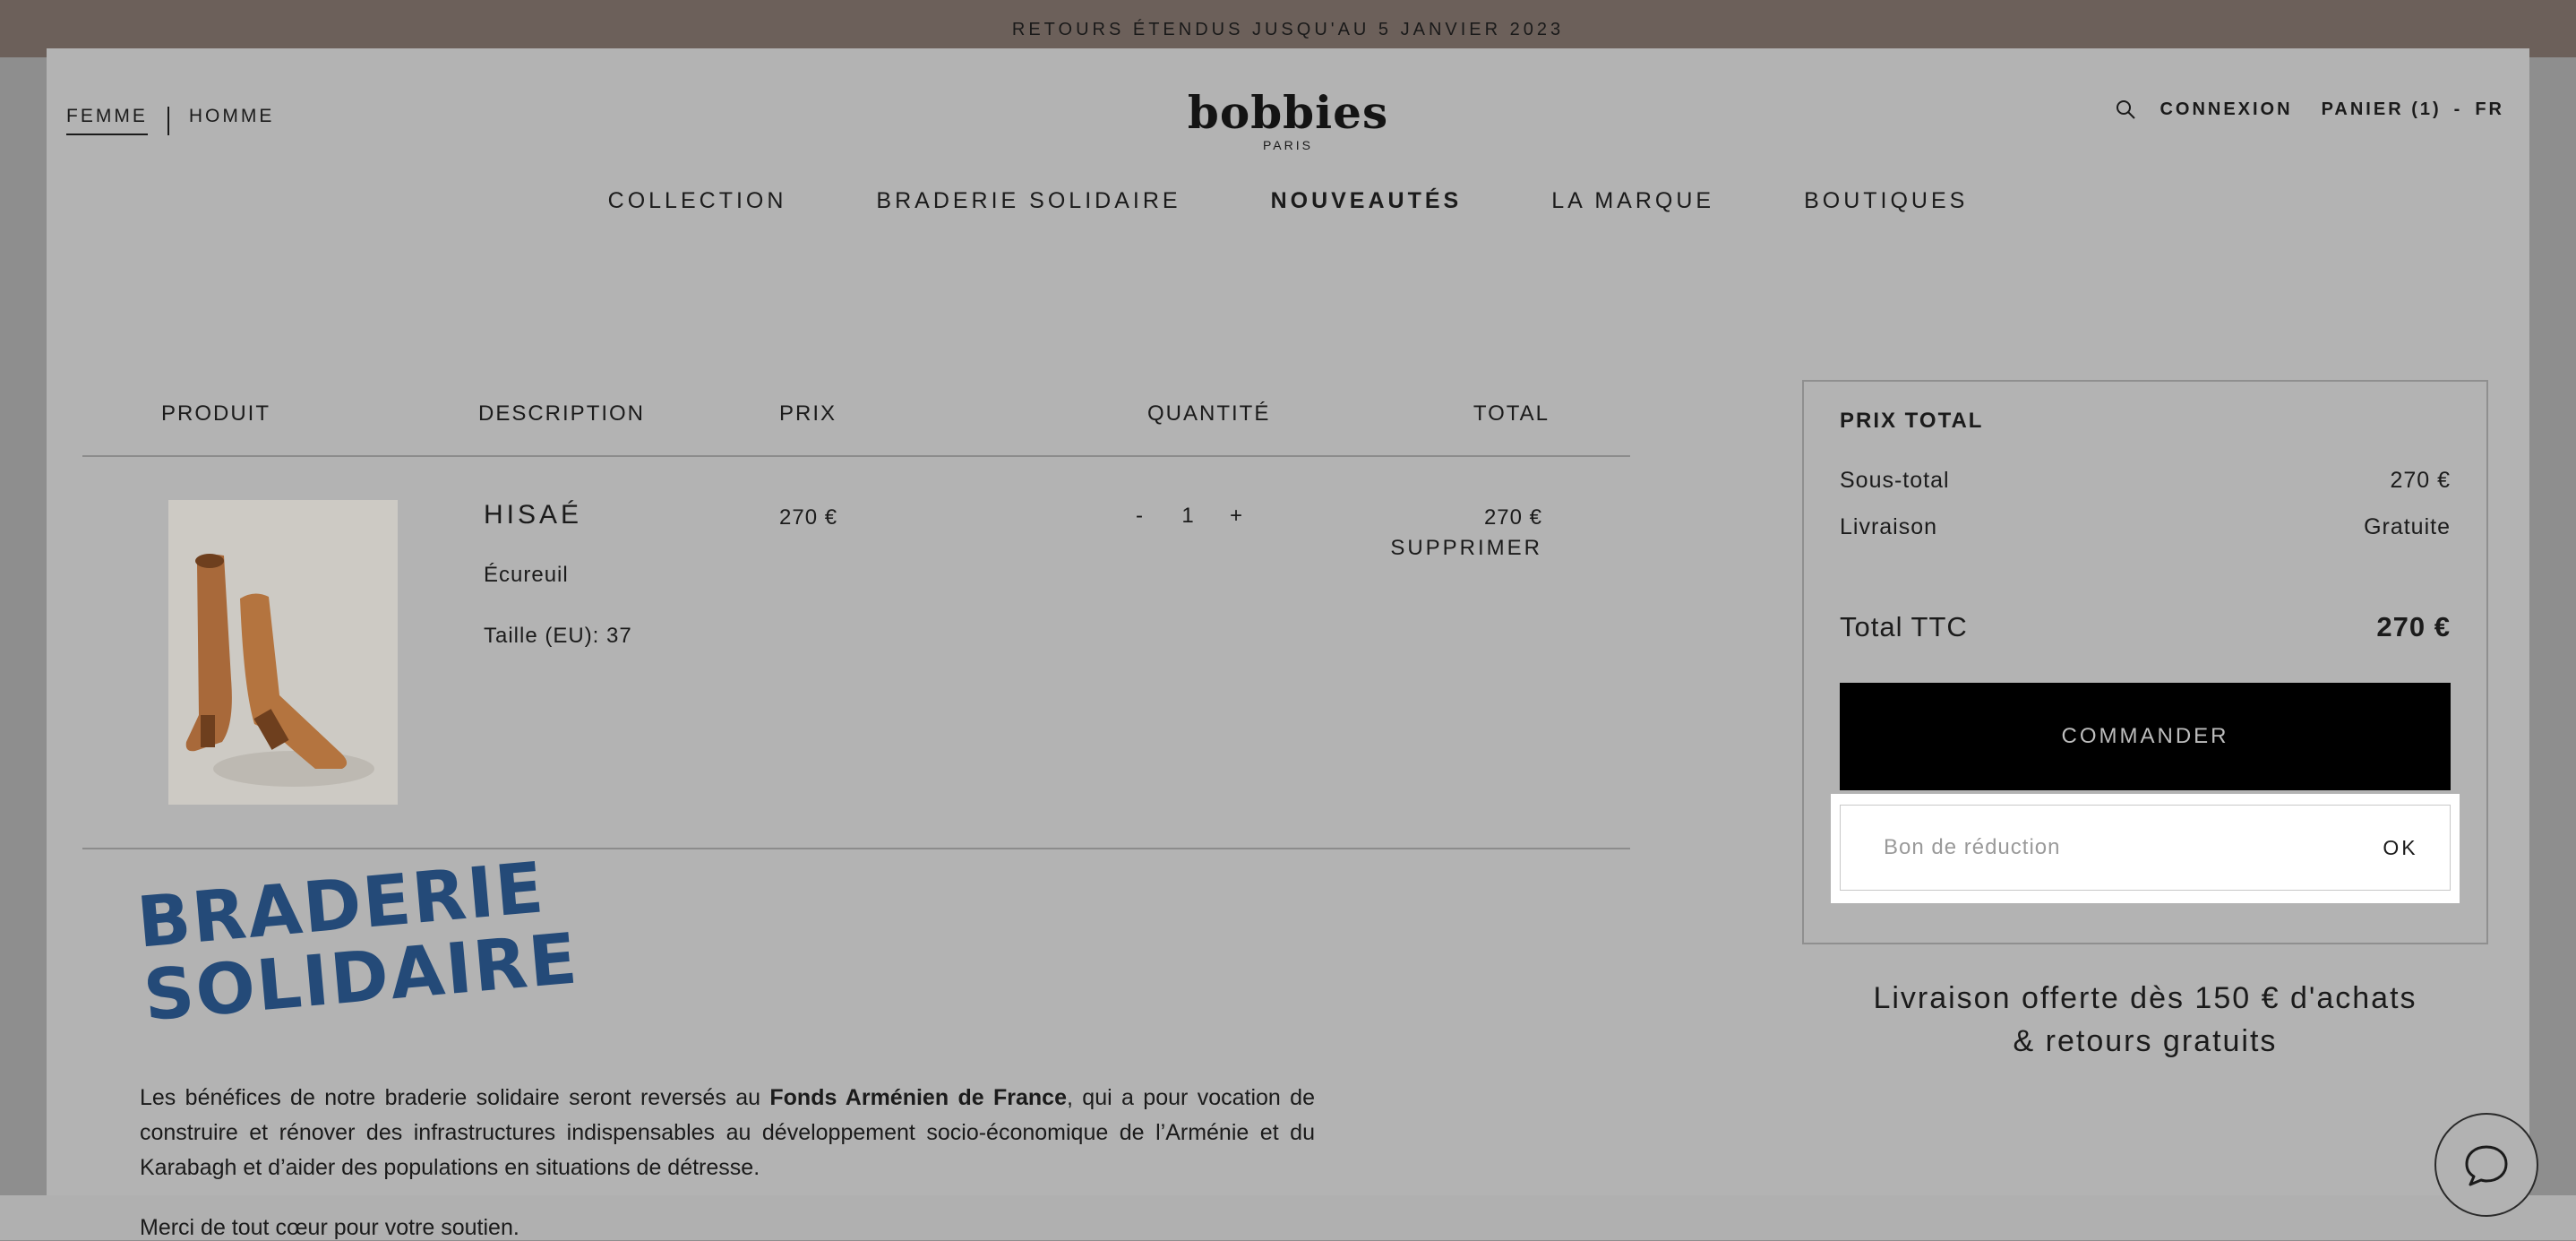  I want to click on gender-homme-link: HOMME, so click(232, 120).